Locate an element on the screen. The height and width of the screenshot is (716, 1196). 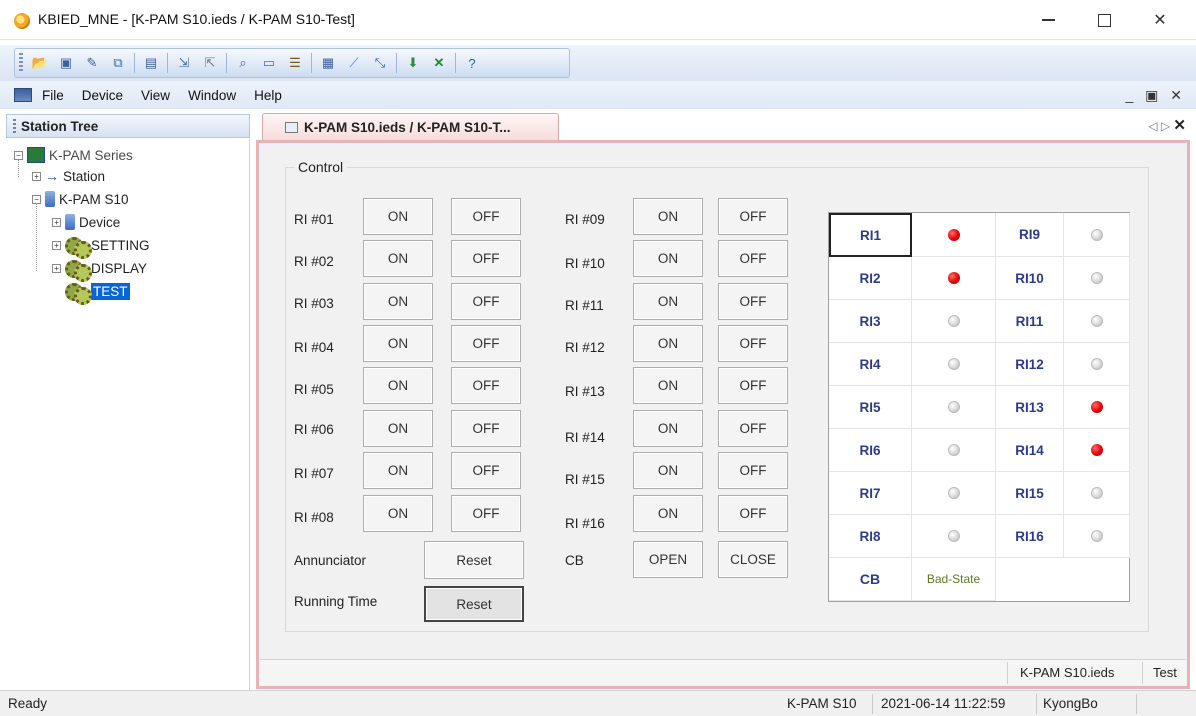
relay-label-12: RI #12 is located at coordinates (585, 347).